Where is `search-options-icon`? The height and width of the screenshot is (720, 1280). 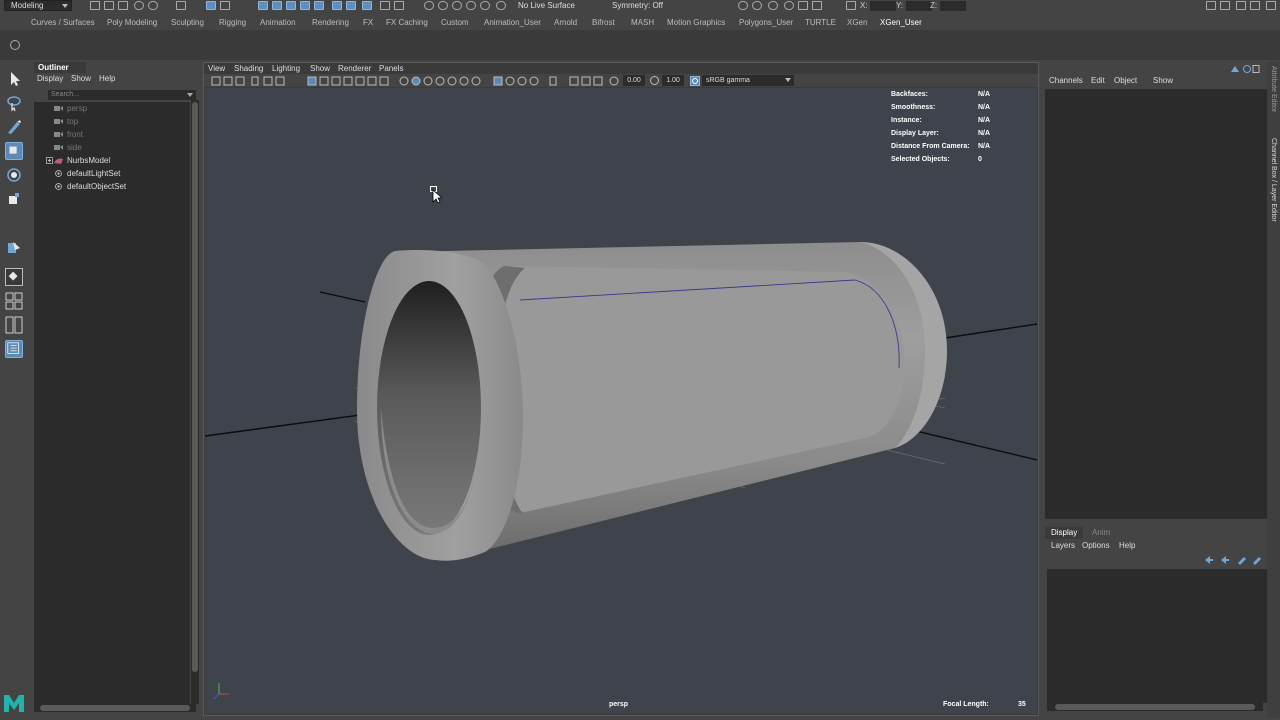
search-options-icon is located at coordinates (41, 95).